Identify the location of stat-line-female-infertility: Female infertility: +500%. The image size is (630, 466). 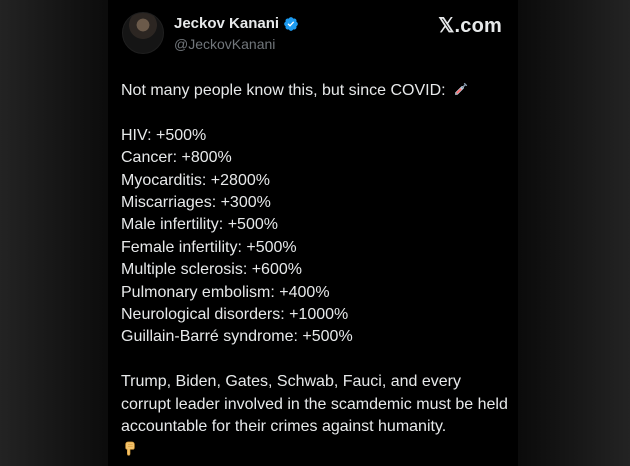
(209, 247).